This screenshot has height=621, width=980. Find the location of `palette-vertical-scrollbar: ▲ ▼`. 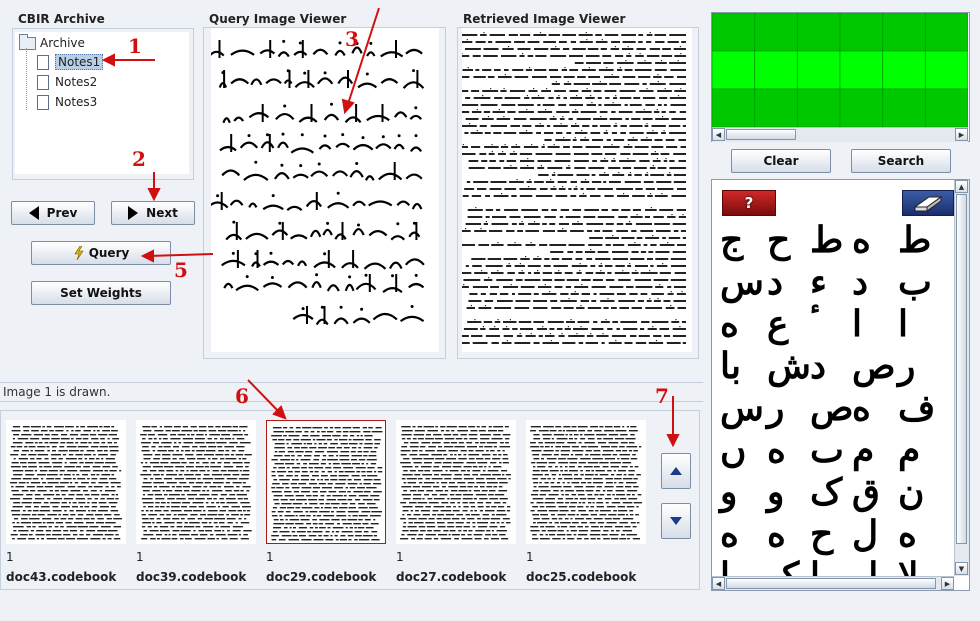

palette-vertical-scrollbar: ▲ ▼ is located at coordinates (961, 378).